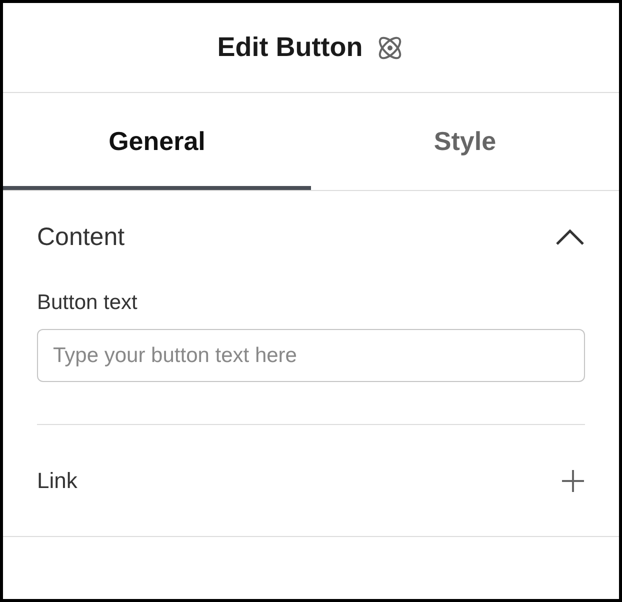 Image resolution: width=622 pixels, height=602 pixels. What do you see at coordinates (311, 355) in the screenshot?
I see `input-field: Type your button text here` at bounding box center [311, 355].